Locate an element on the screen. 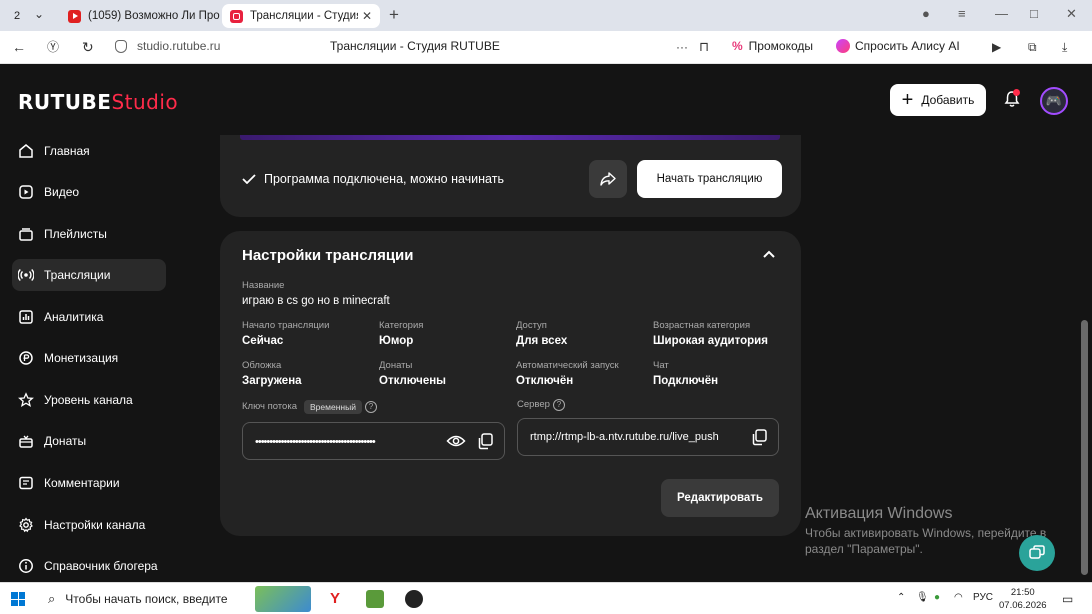  sidebar-item-video: Видео is located at coordinates (89, 192).